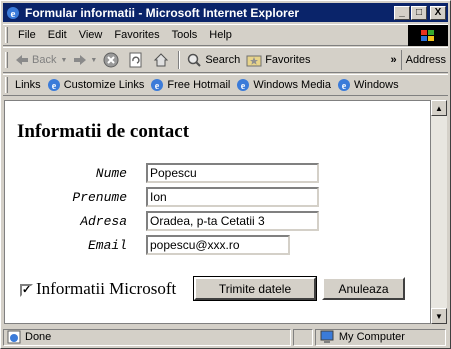 The image size is (451, 349). I want to click on menu-tools: Tools, so click(185, 35).